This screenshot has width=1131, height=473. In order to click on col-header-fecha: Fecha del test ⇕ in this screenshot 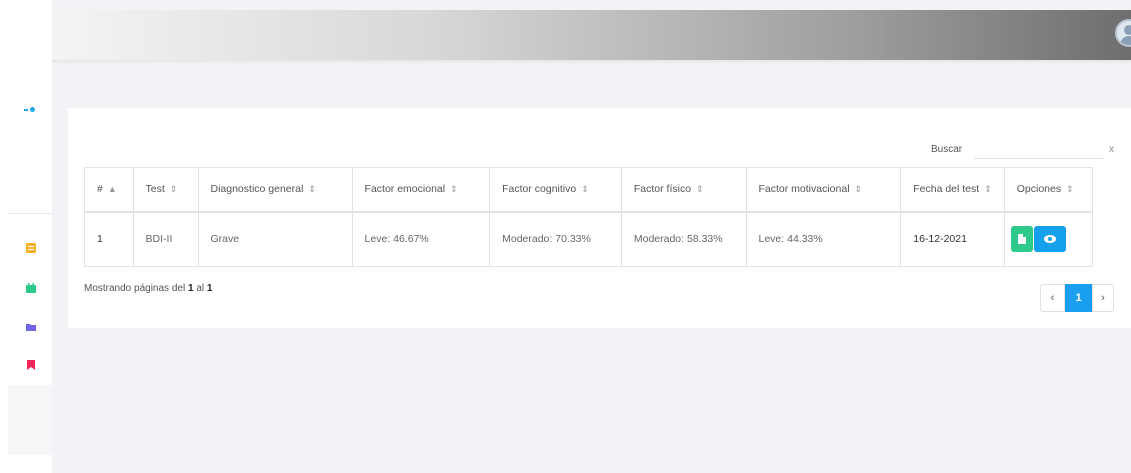, I will do `click(952, 190)`.